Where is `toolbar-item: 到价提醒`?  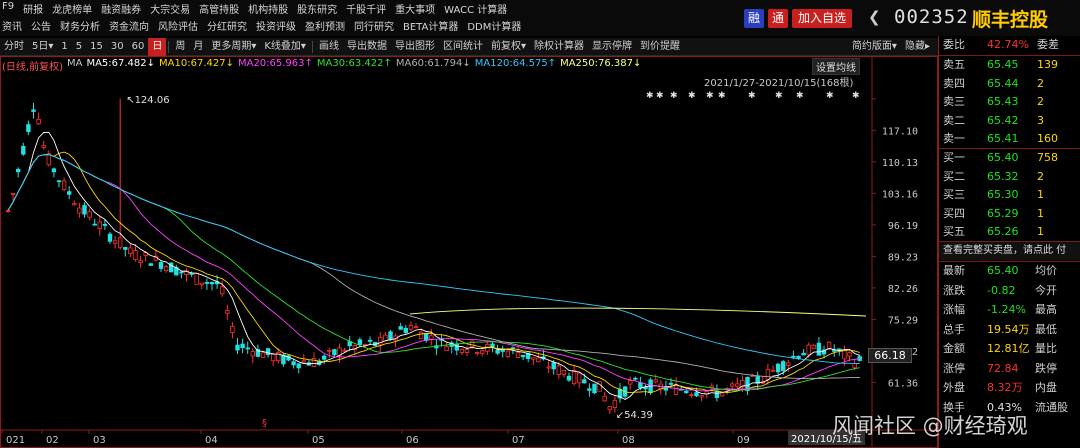 toolbar-item: 到价提醒 is located at coordinates (660, 47).